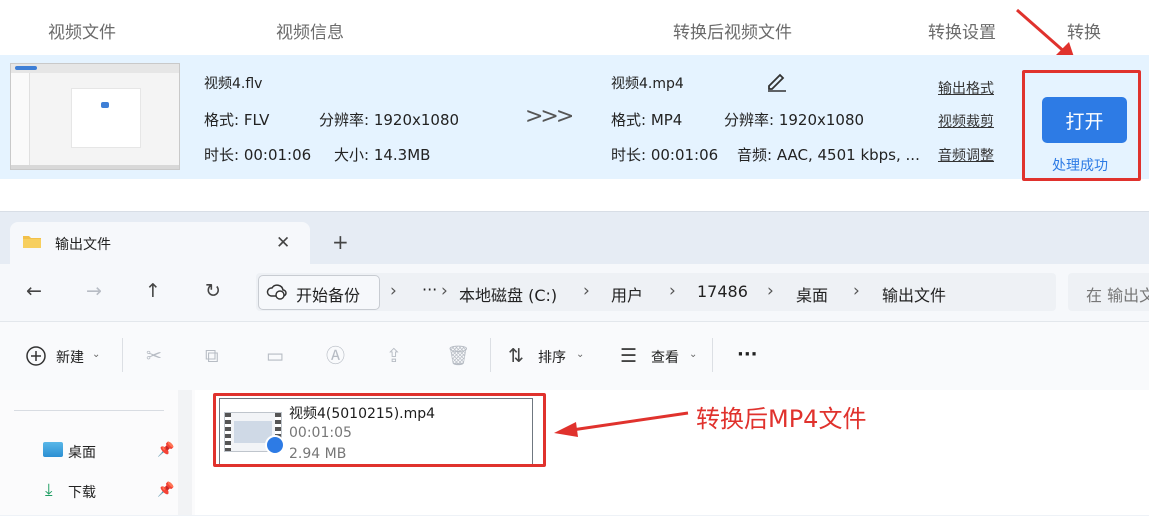 This screenshot has height=516, width=1149. What do you see at coordinates (70, 357) in the screenshot?
I see `new-button: 新建` at bounding box center [70, 357].